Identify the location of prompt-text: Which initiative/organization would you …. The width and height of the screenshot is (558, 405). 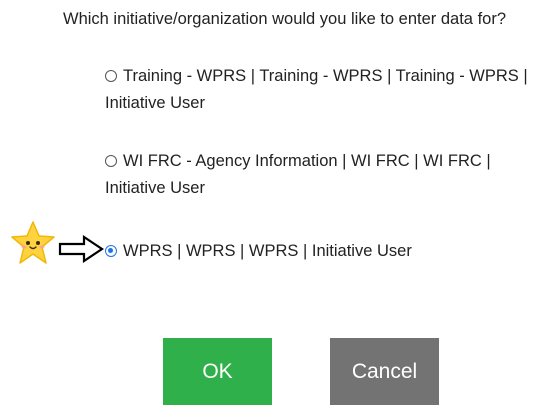
(284, 19).